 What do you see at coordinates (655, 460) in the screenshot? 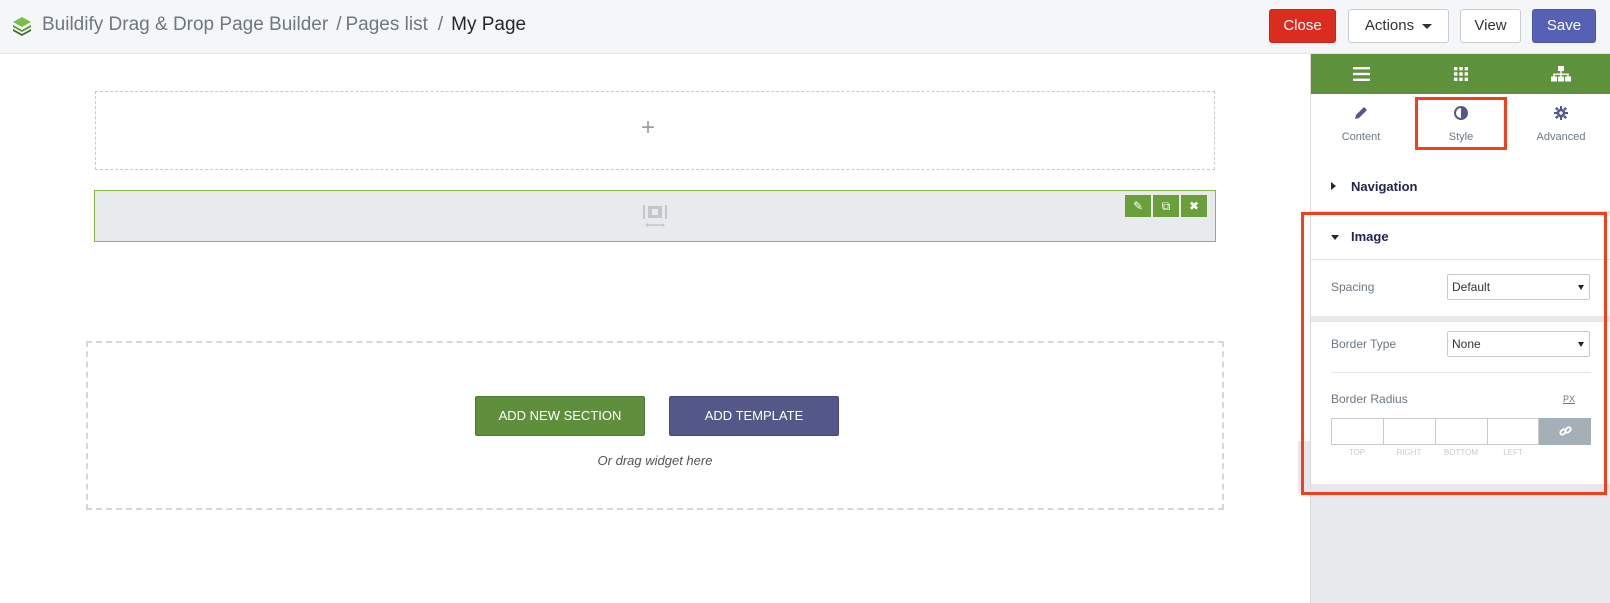
I see `drag-hint-text: Or drag widget here` at bounding box center [655, 460].